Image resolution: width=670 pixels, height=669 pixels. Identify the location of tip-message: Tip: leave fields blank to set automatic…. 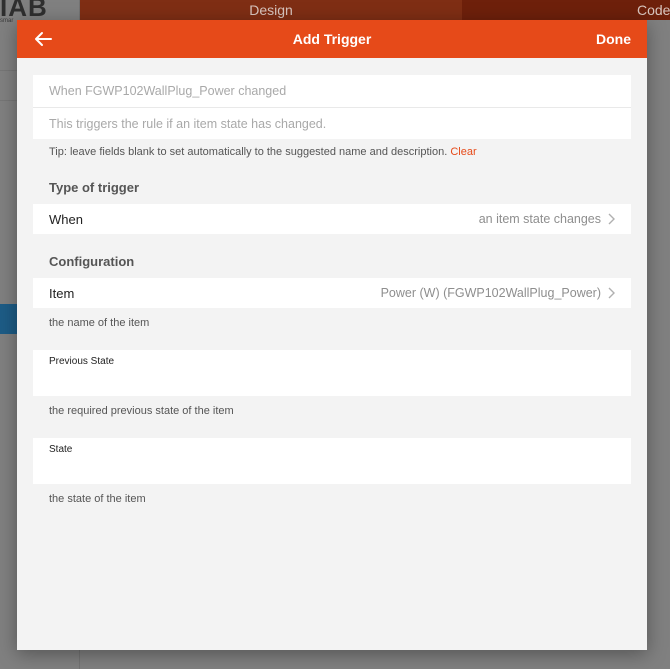
(248, 152).